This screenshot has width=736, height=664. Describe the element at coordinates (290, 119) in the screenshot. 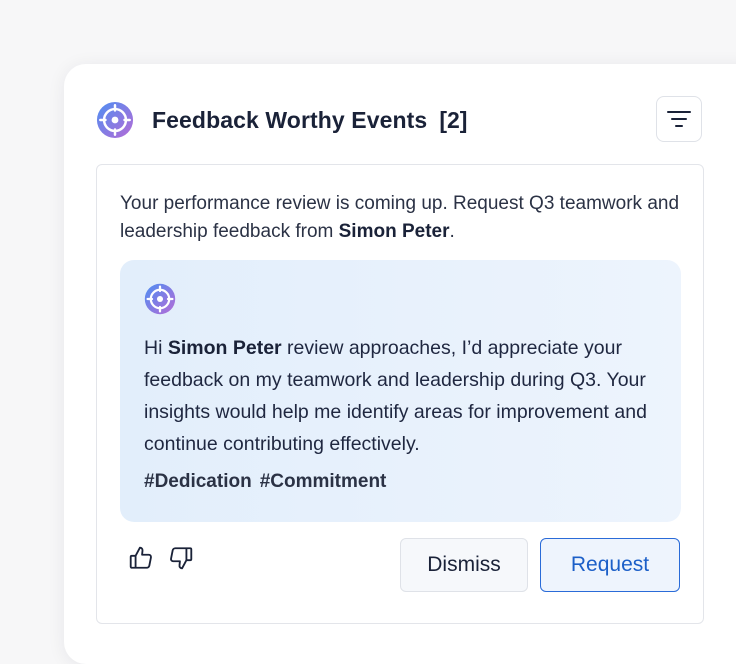

I see `page-title: Feedback Worthy Events` at that location.